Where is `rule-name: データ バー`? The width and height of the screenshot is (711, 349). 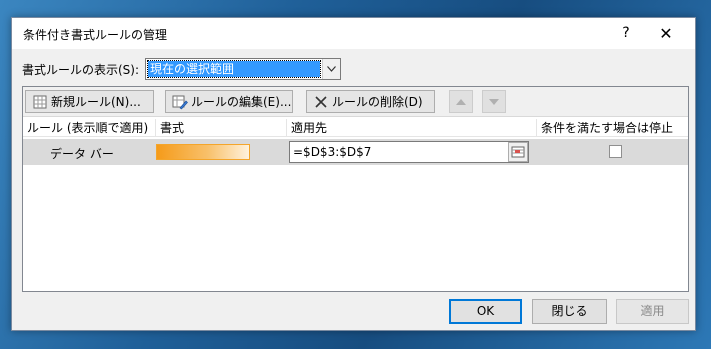
rule-name: データ バー is located at coordinates (82, 154).